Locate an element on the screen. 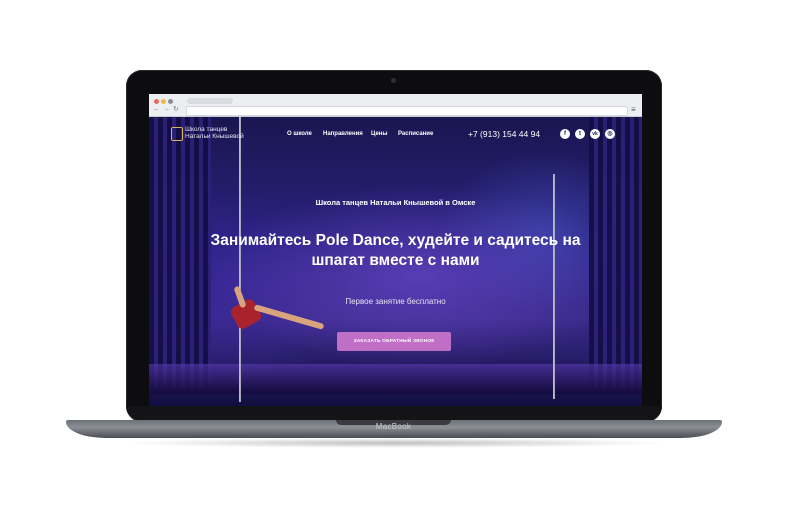 The width and height of the screenshot is (787, 515). browser-toolbar: ← → ↻ ≡ is located at coordinates (395, 105).